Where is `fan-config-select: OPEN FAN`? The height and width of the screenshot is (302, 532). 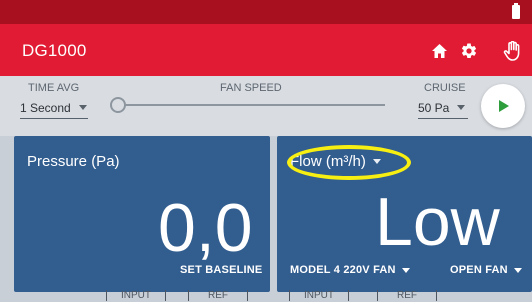 fan-config-select: OPEN FAN is located at coordinates (486, 270).